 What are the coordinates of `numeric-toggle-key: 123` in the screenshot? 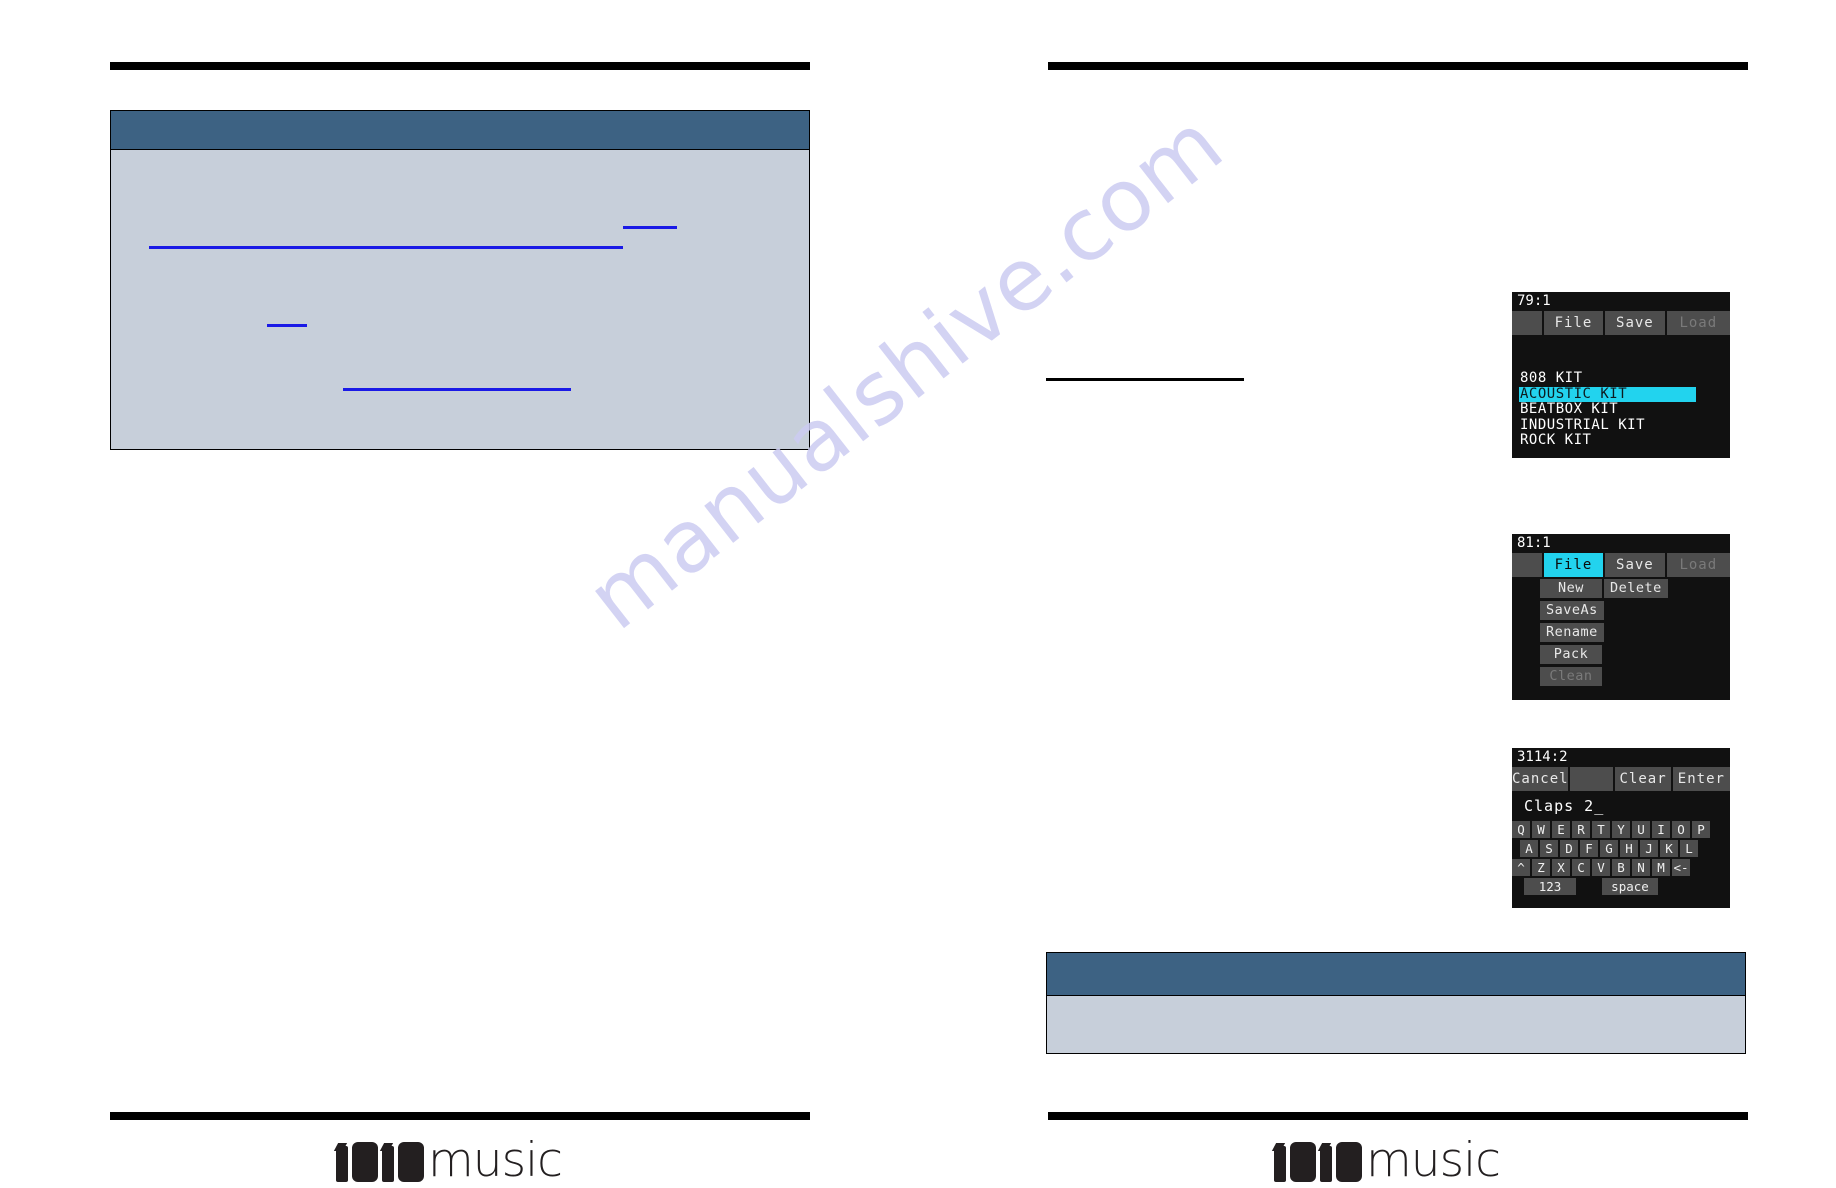 It's located at (1550, 886).